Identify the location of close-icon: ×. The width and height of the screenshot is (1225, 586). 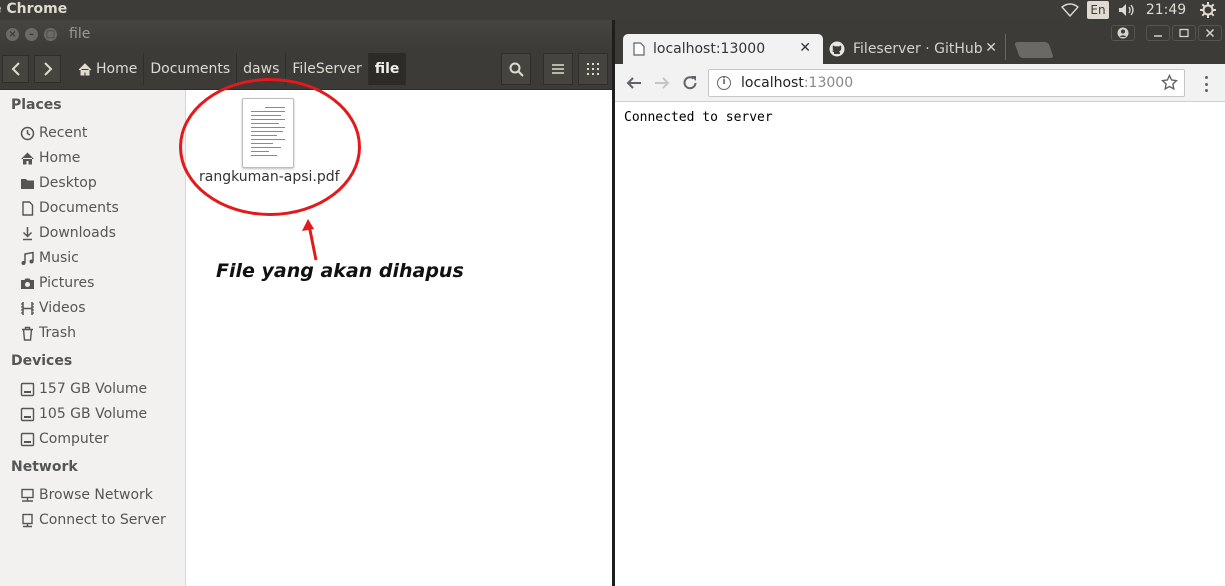
(12, 34).